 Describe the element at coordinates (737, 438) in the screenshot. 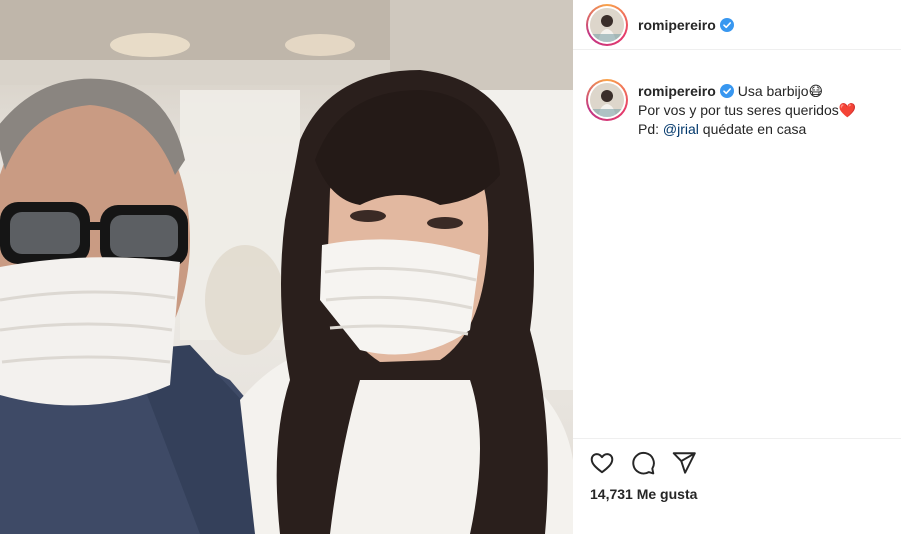

I see `divider` at that location.